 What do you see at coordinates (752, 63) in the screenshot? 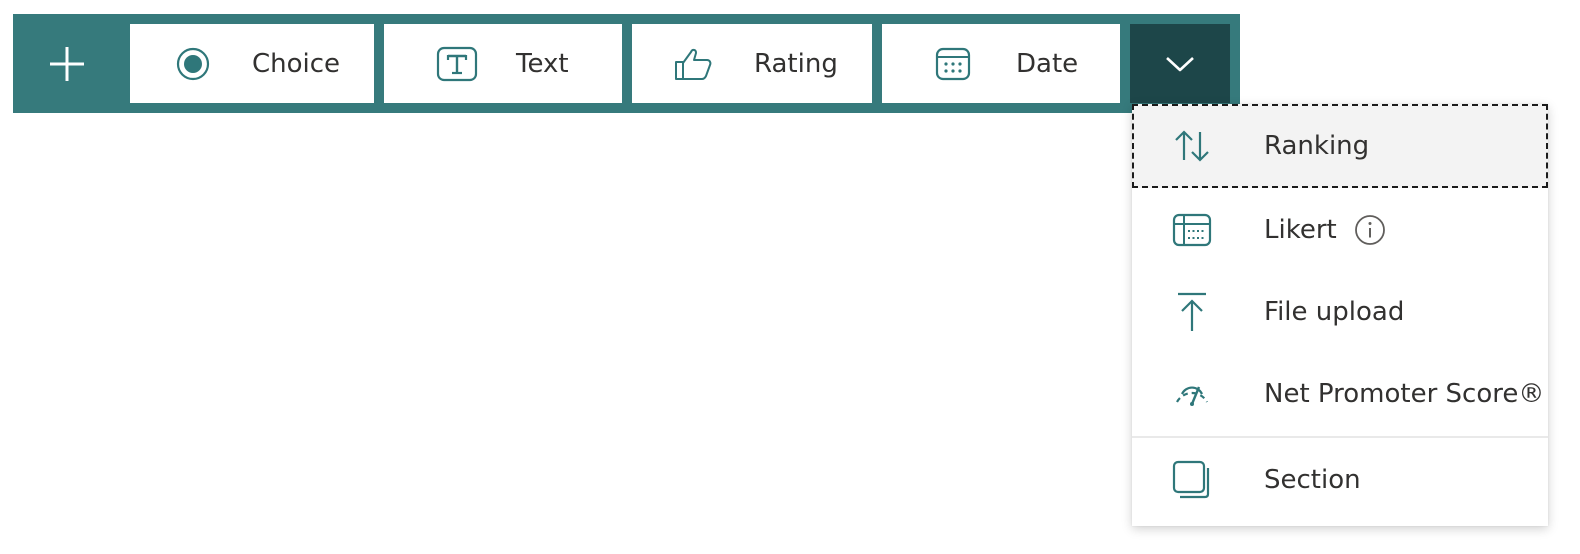
I see `rating-button: Rating` at bounding box center [752, 63].